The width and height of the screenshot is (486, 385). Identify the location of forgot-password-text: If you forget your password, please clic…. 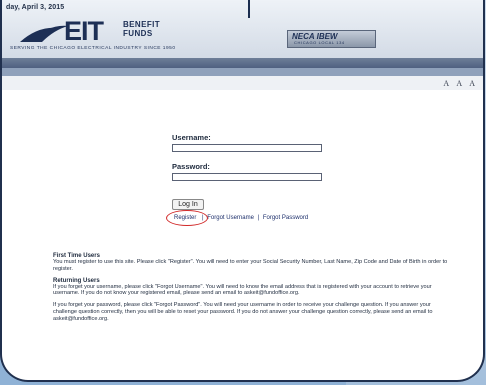
(243, 312).